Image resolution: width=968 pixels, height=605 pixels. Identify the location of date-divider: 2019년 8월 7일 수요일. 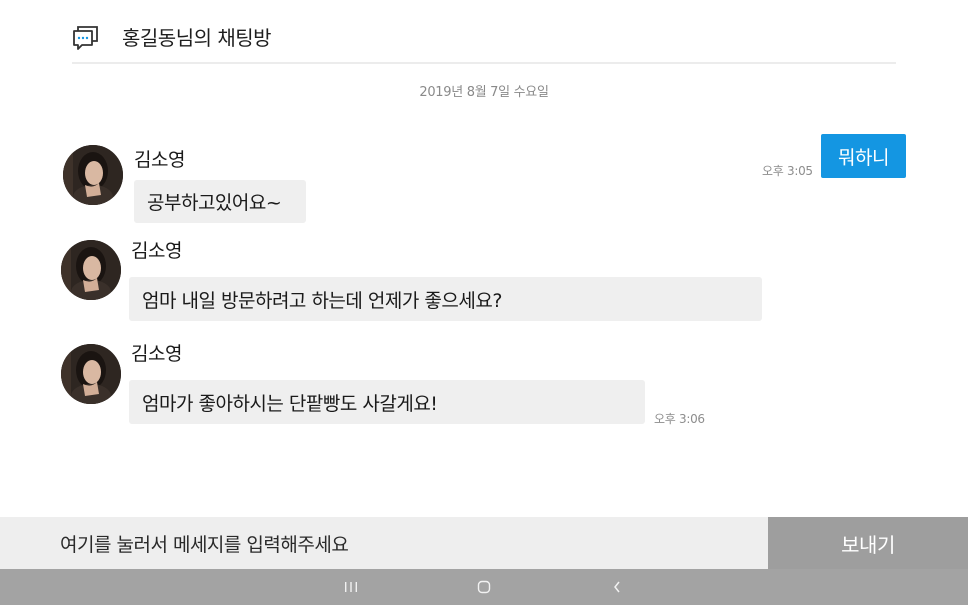
(484, 92).